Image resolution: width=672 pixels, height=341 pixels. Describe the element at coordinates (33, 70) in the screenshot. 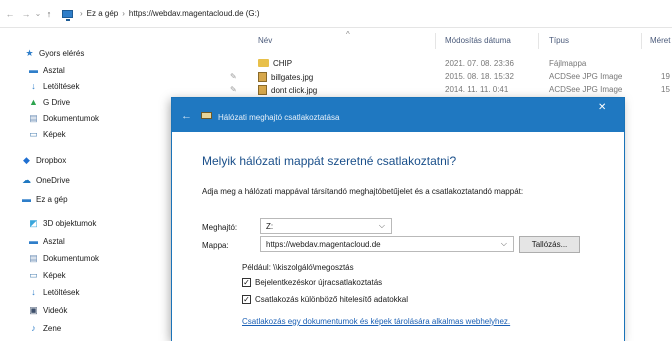

I see `desktop-icon: ▬` at that location.